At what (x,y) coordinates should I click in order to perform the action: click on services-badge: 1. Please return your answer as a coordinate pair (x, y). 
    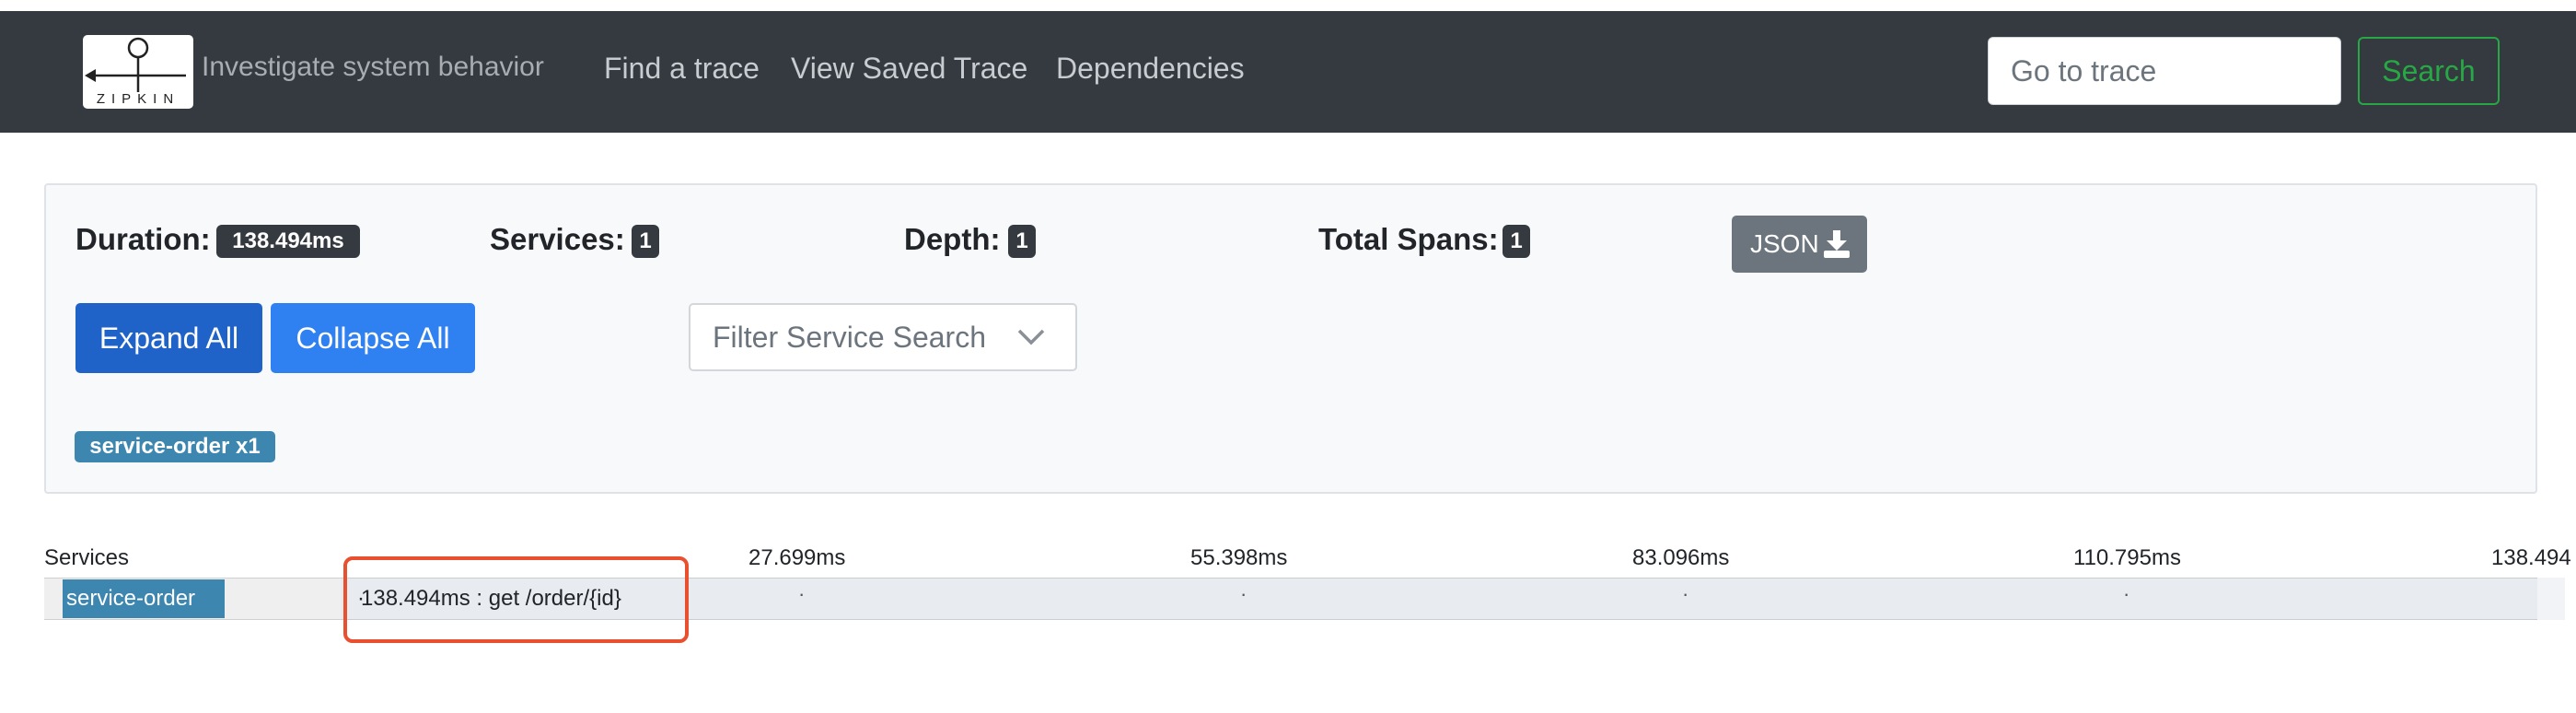
    Looking at the image, I should click on (645, 241).